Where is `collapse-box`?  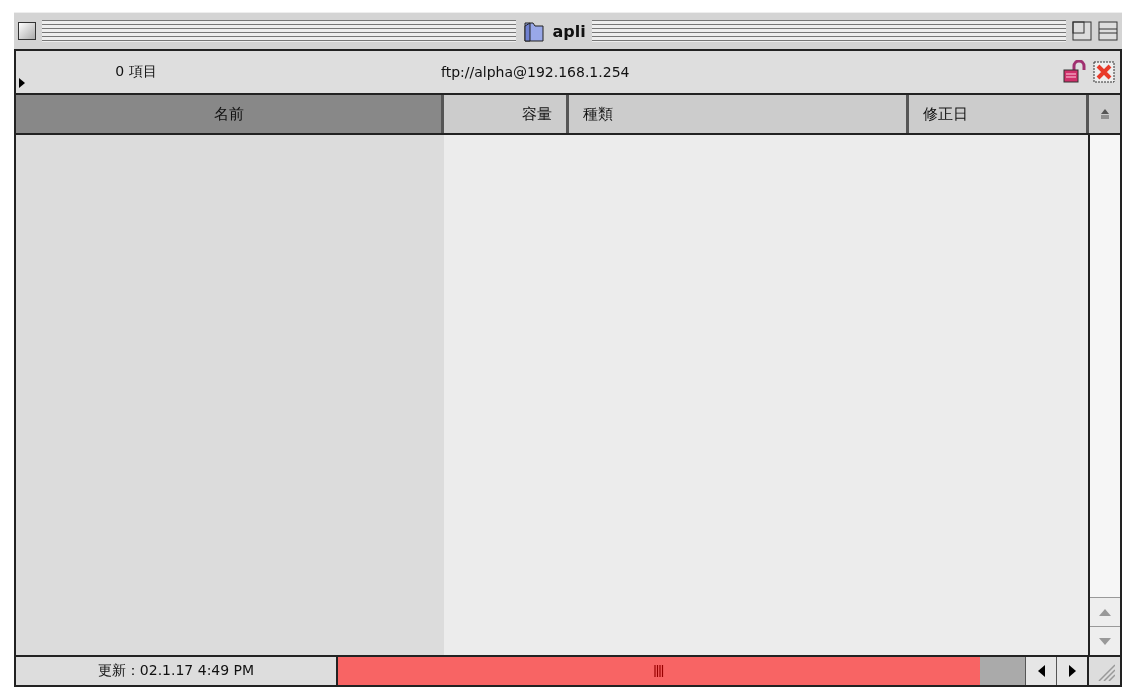
collapse-box is located at coordinates (1108, 31).